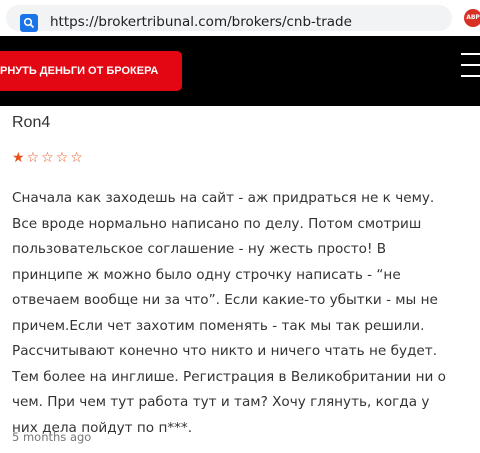  I want to click on review-author: Ron4, so click(31, 122).